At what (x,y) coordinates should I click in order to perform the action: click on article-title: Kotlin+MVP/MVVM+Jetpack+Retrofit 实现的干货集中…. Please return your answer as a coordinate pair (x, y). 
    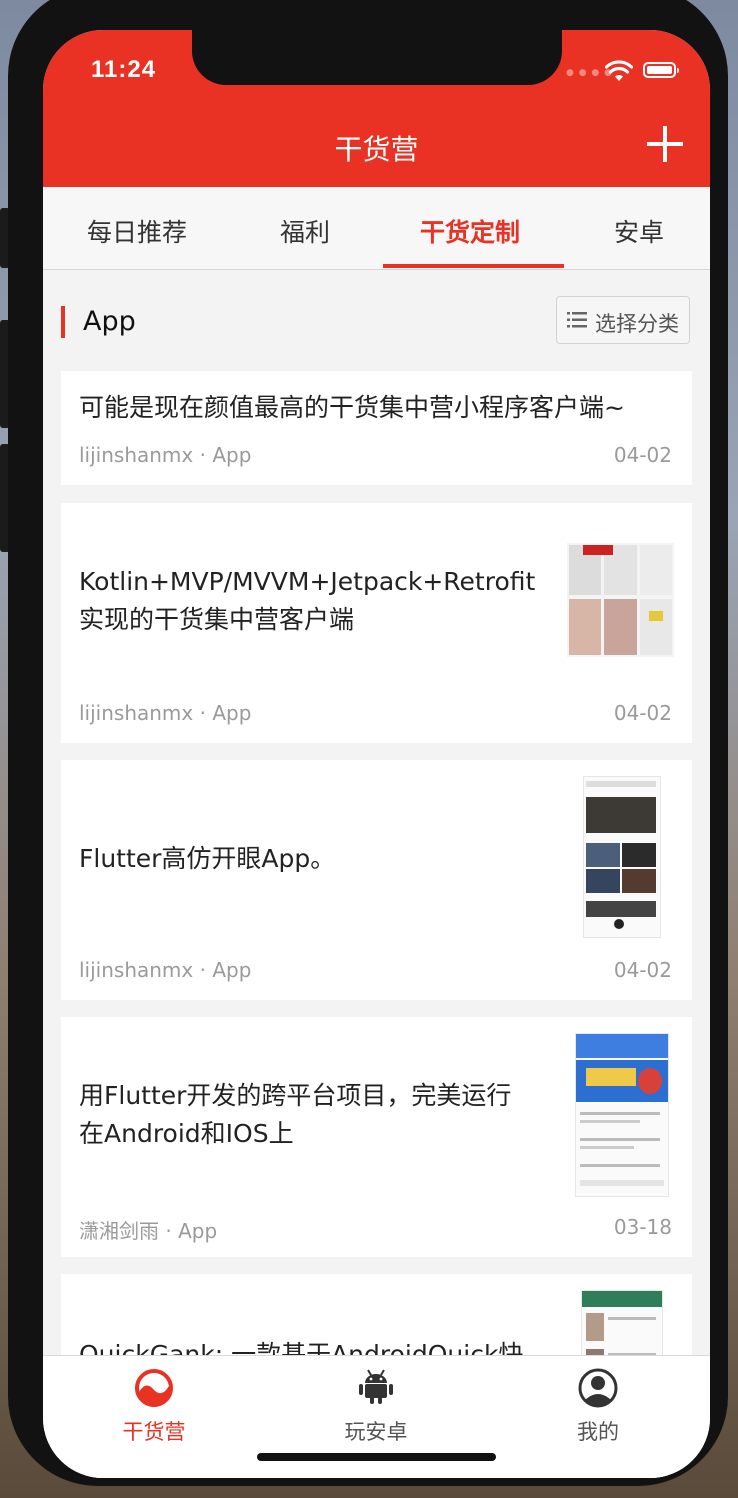
    Looking at the image, I should click on (307, 601).